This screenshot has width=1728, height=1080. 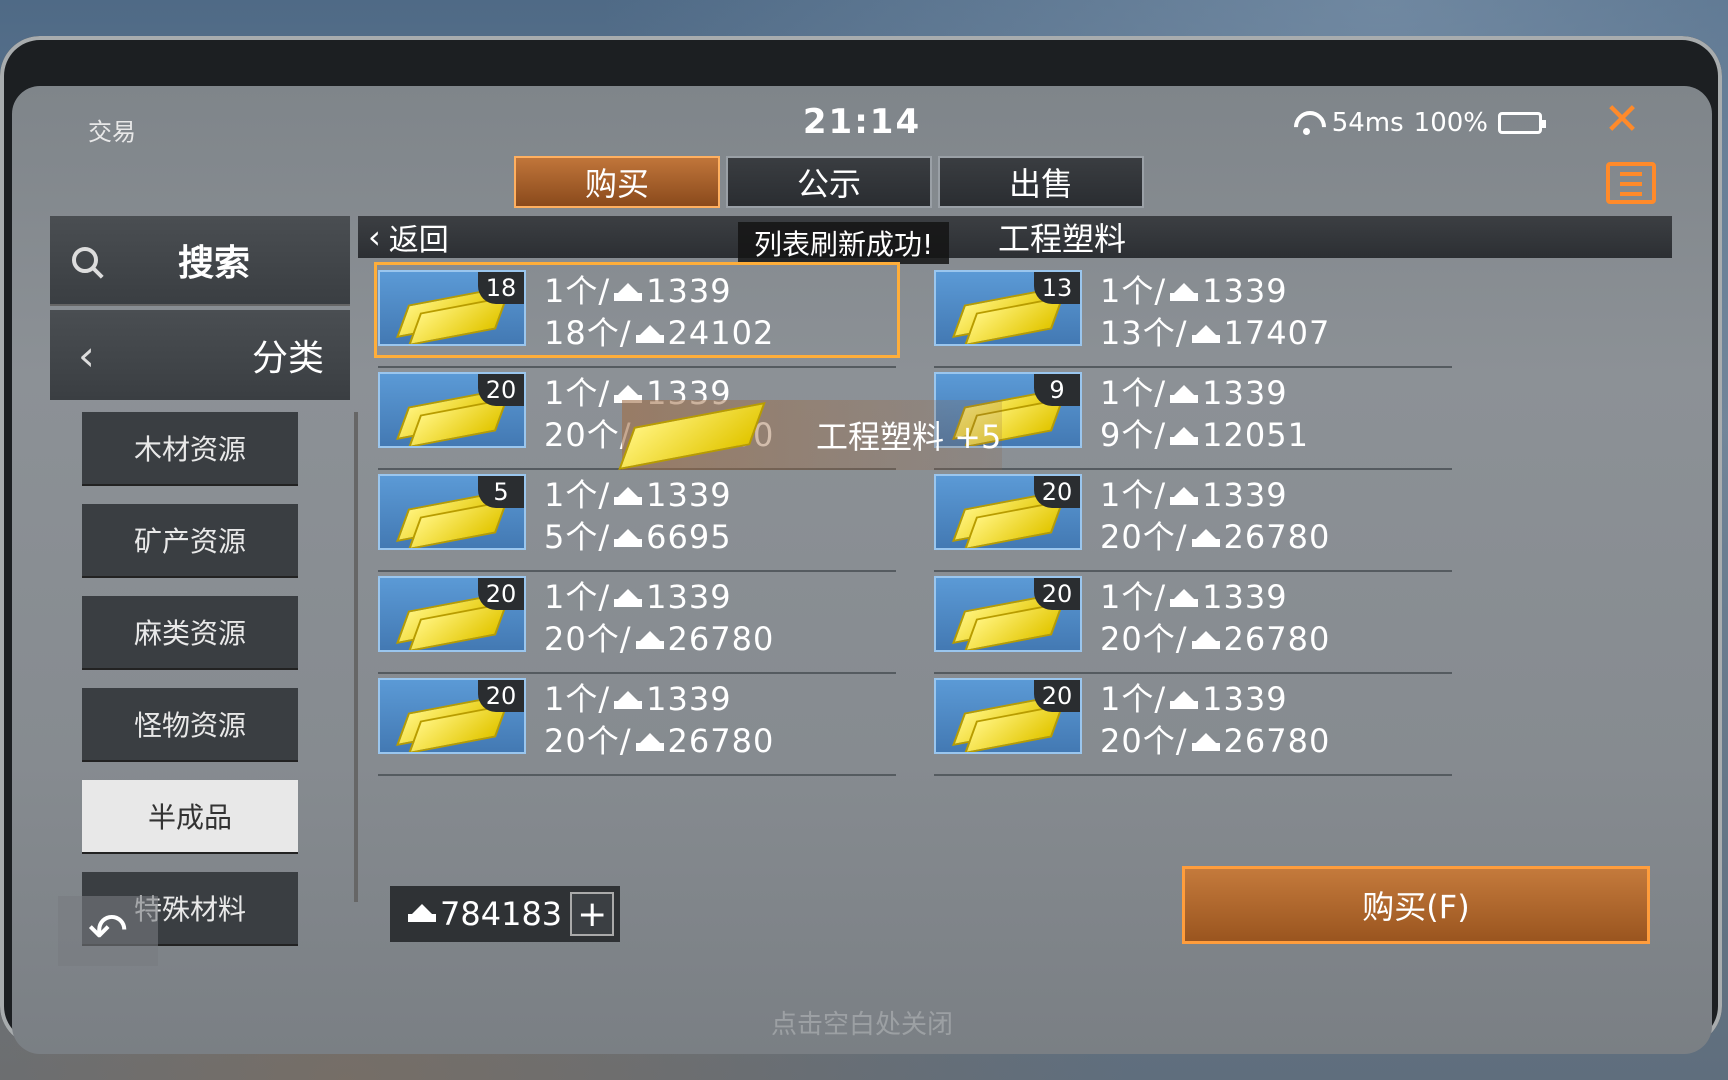 What do you see at coordinates (1057, 390) in the screenshot?
I see `stack-count: 9` at bounding box center [1057, 390].